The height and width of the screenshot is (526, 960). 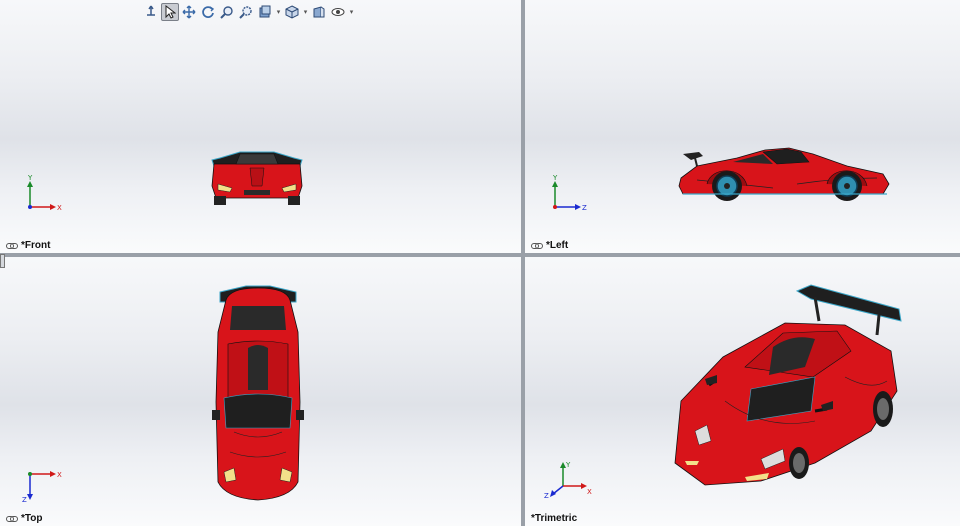 I want to click on viewport-name: *Front, so click(x=36, y=245).